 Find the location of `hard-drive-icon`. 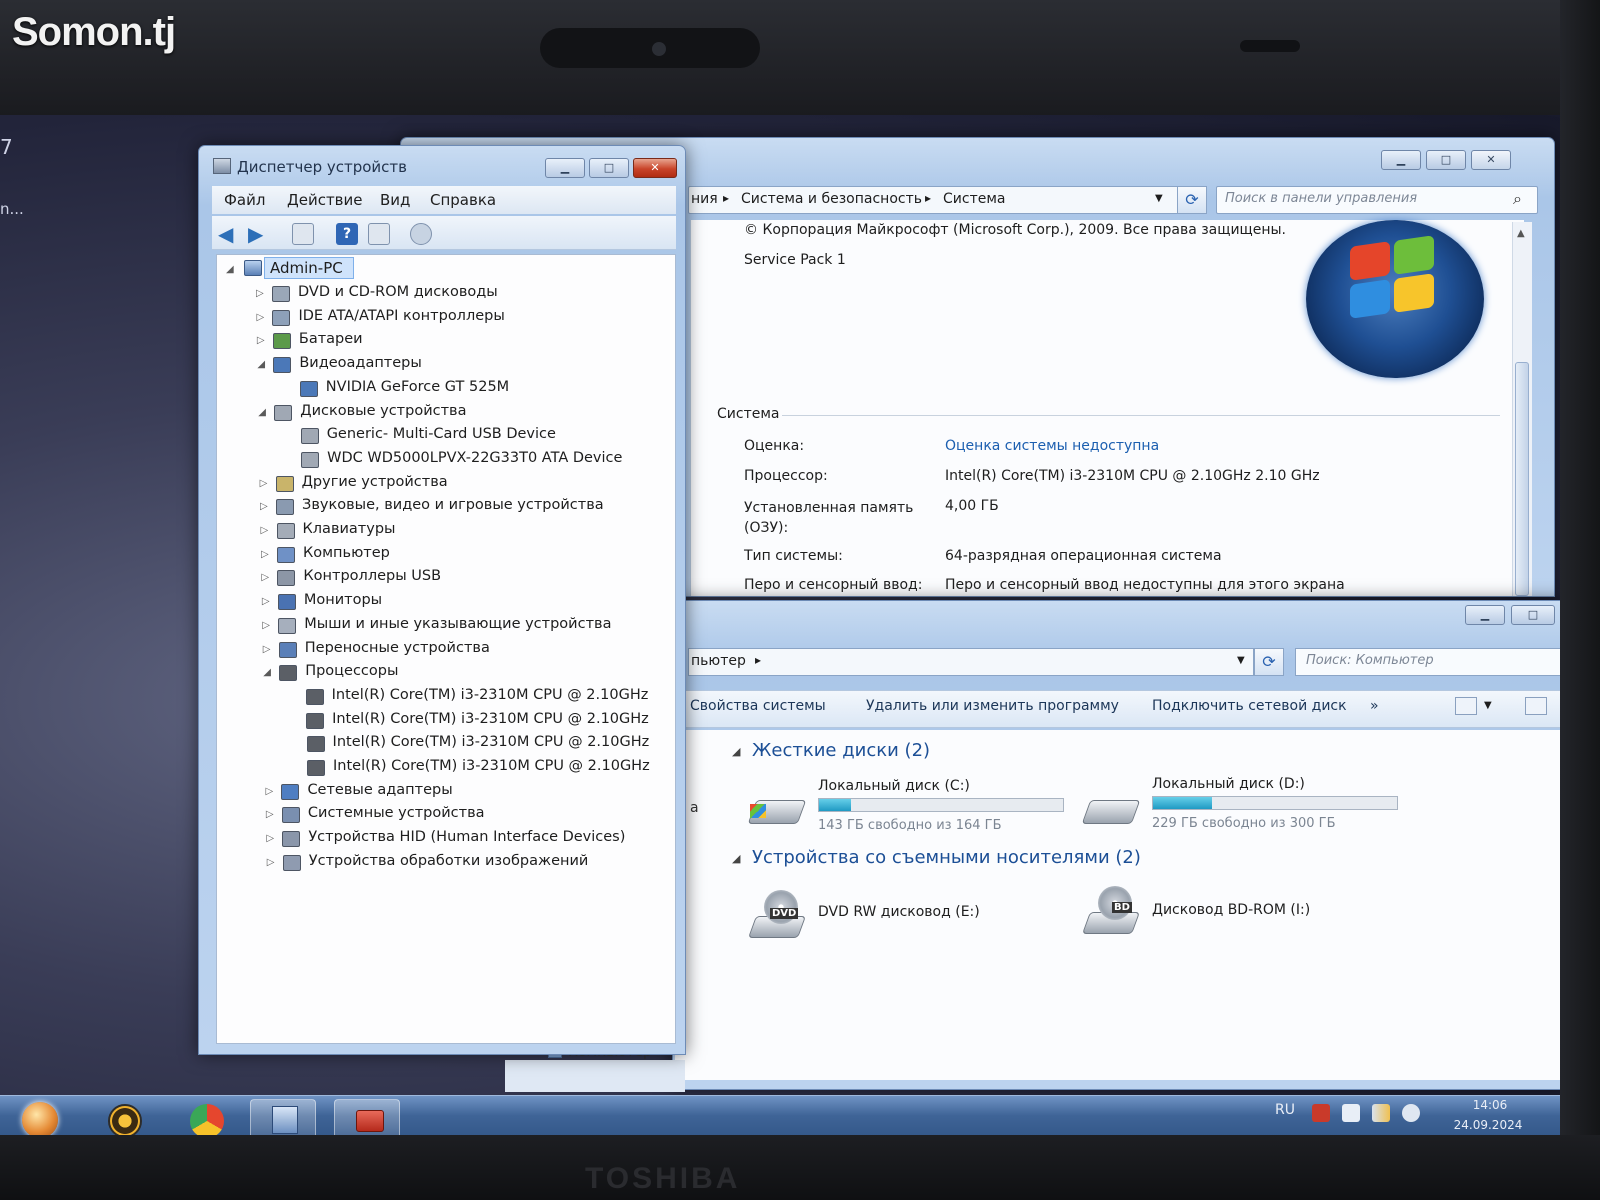

hard-drive-icon is located at coordinates (1111, 812).